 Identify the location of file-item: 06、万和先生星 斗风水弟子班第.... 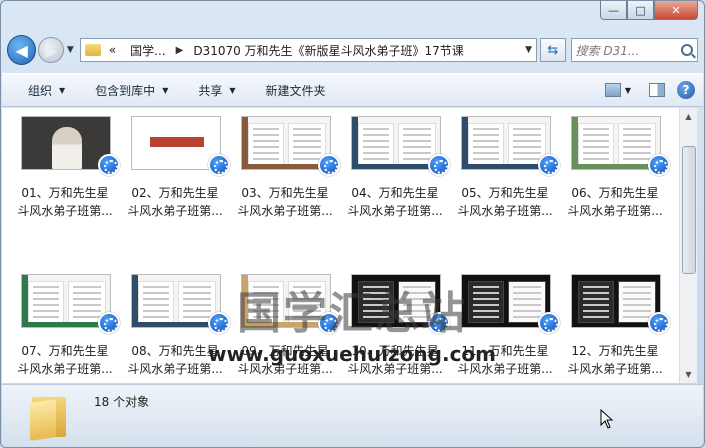
(615, 188).